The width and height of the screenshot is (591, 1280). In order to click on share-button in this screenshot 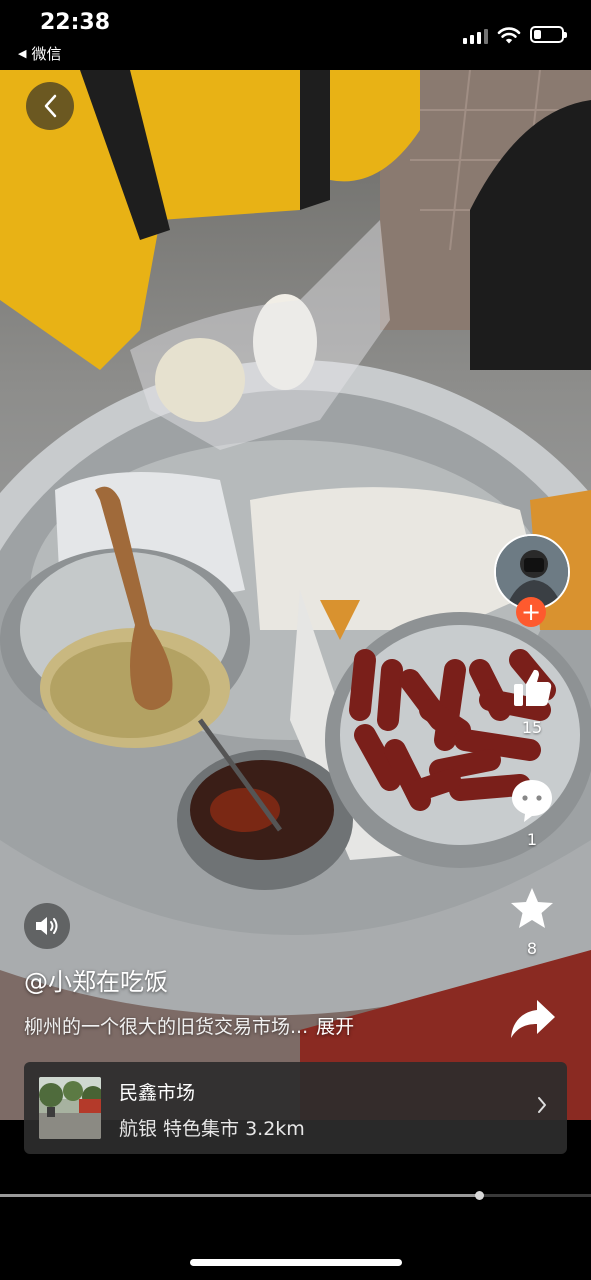, I will do `click(532, 1021)`.